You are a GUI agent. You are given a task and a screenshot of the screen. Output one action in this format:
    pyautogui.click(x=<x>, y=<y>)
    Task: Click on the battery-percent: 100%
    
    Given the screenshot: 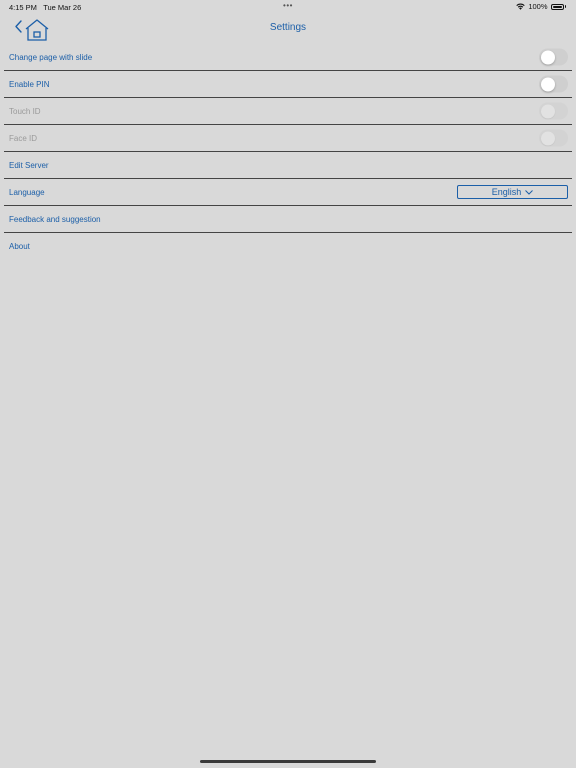 What is the action you would take?
    pyautogui.click(x=538, y=6)
    